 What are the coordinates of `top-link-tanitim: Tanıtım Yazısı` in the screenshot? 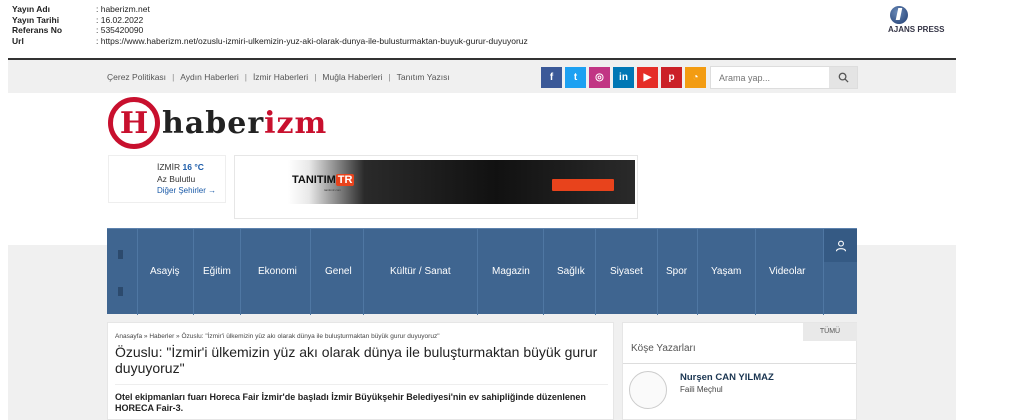 It's located at (423, 77).